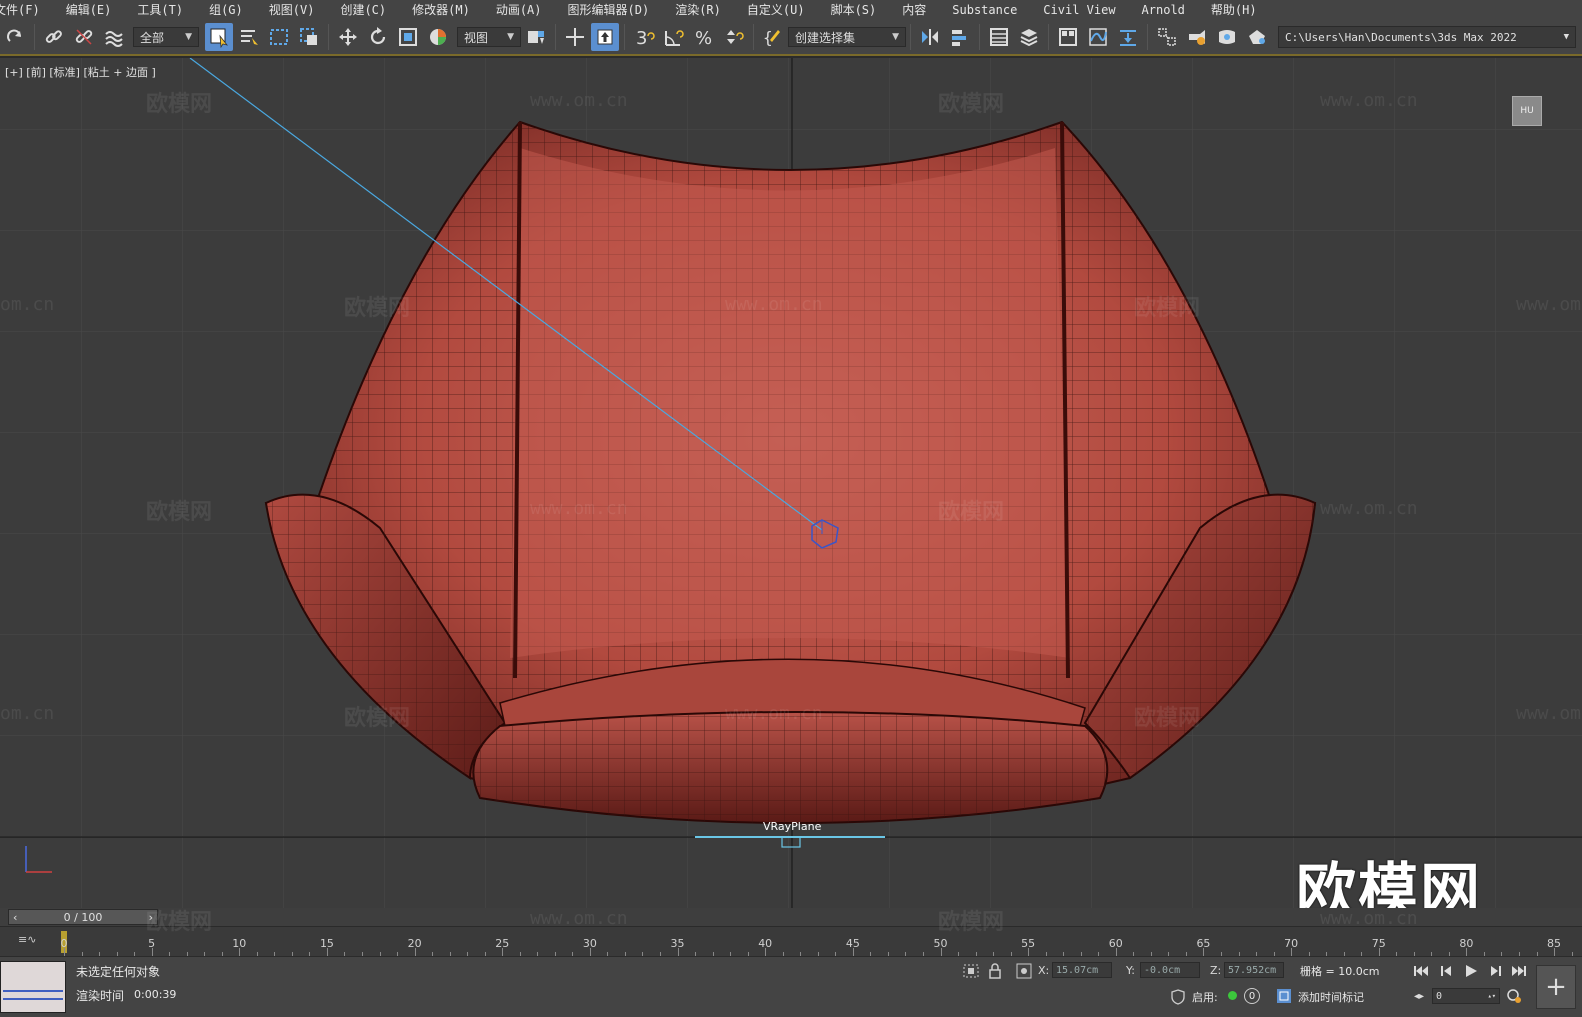  I want to click on isolate-selection-icon, so click(971, 971).